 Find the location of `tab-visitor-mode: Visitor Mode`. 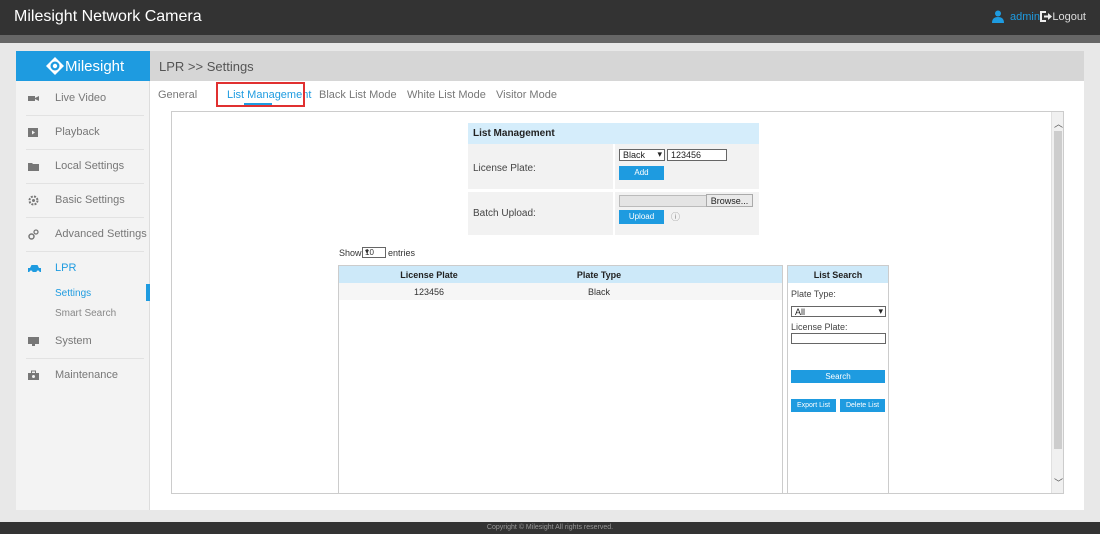

tab-visitor-mode: Visitor Mode is located at coordinates (526, 95).